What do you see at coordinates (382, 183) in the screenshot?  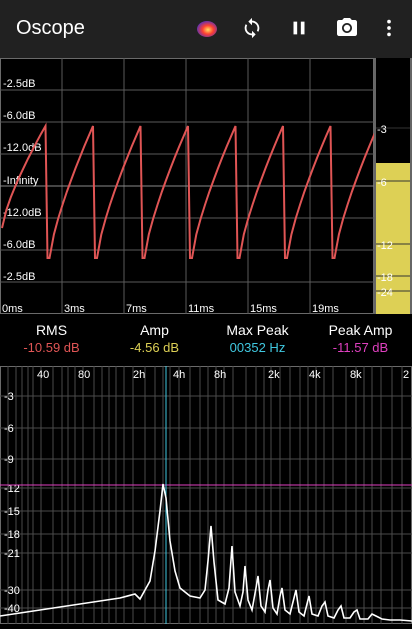 I see `meter-label: -6` at bounding box center [382, 183].